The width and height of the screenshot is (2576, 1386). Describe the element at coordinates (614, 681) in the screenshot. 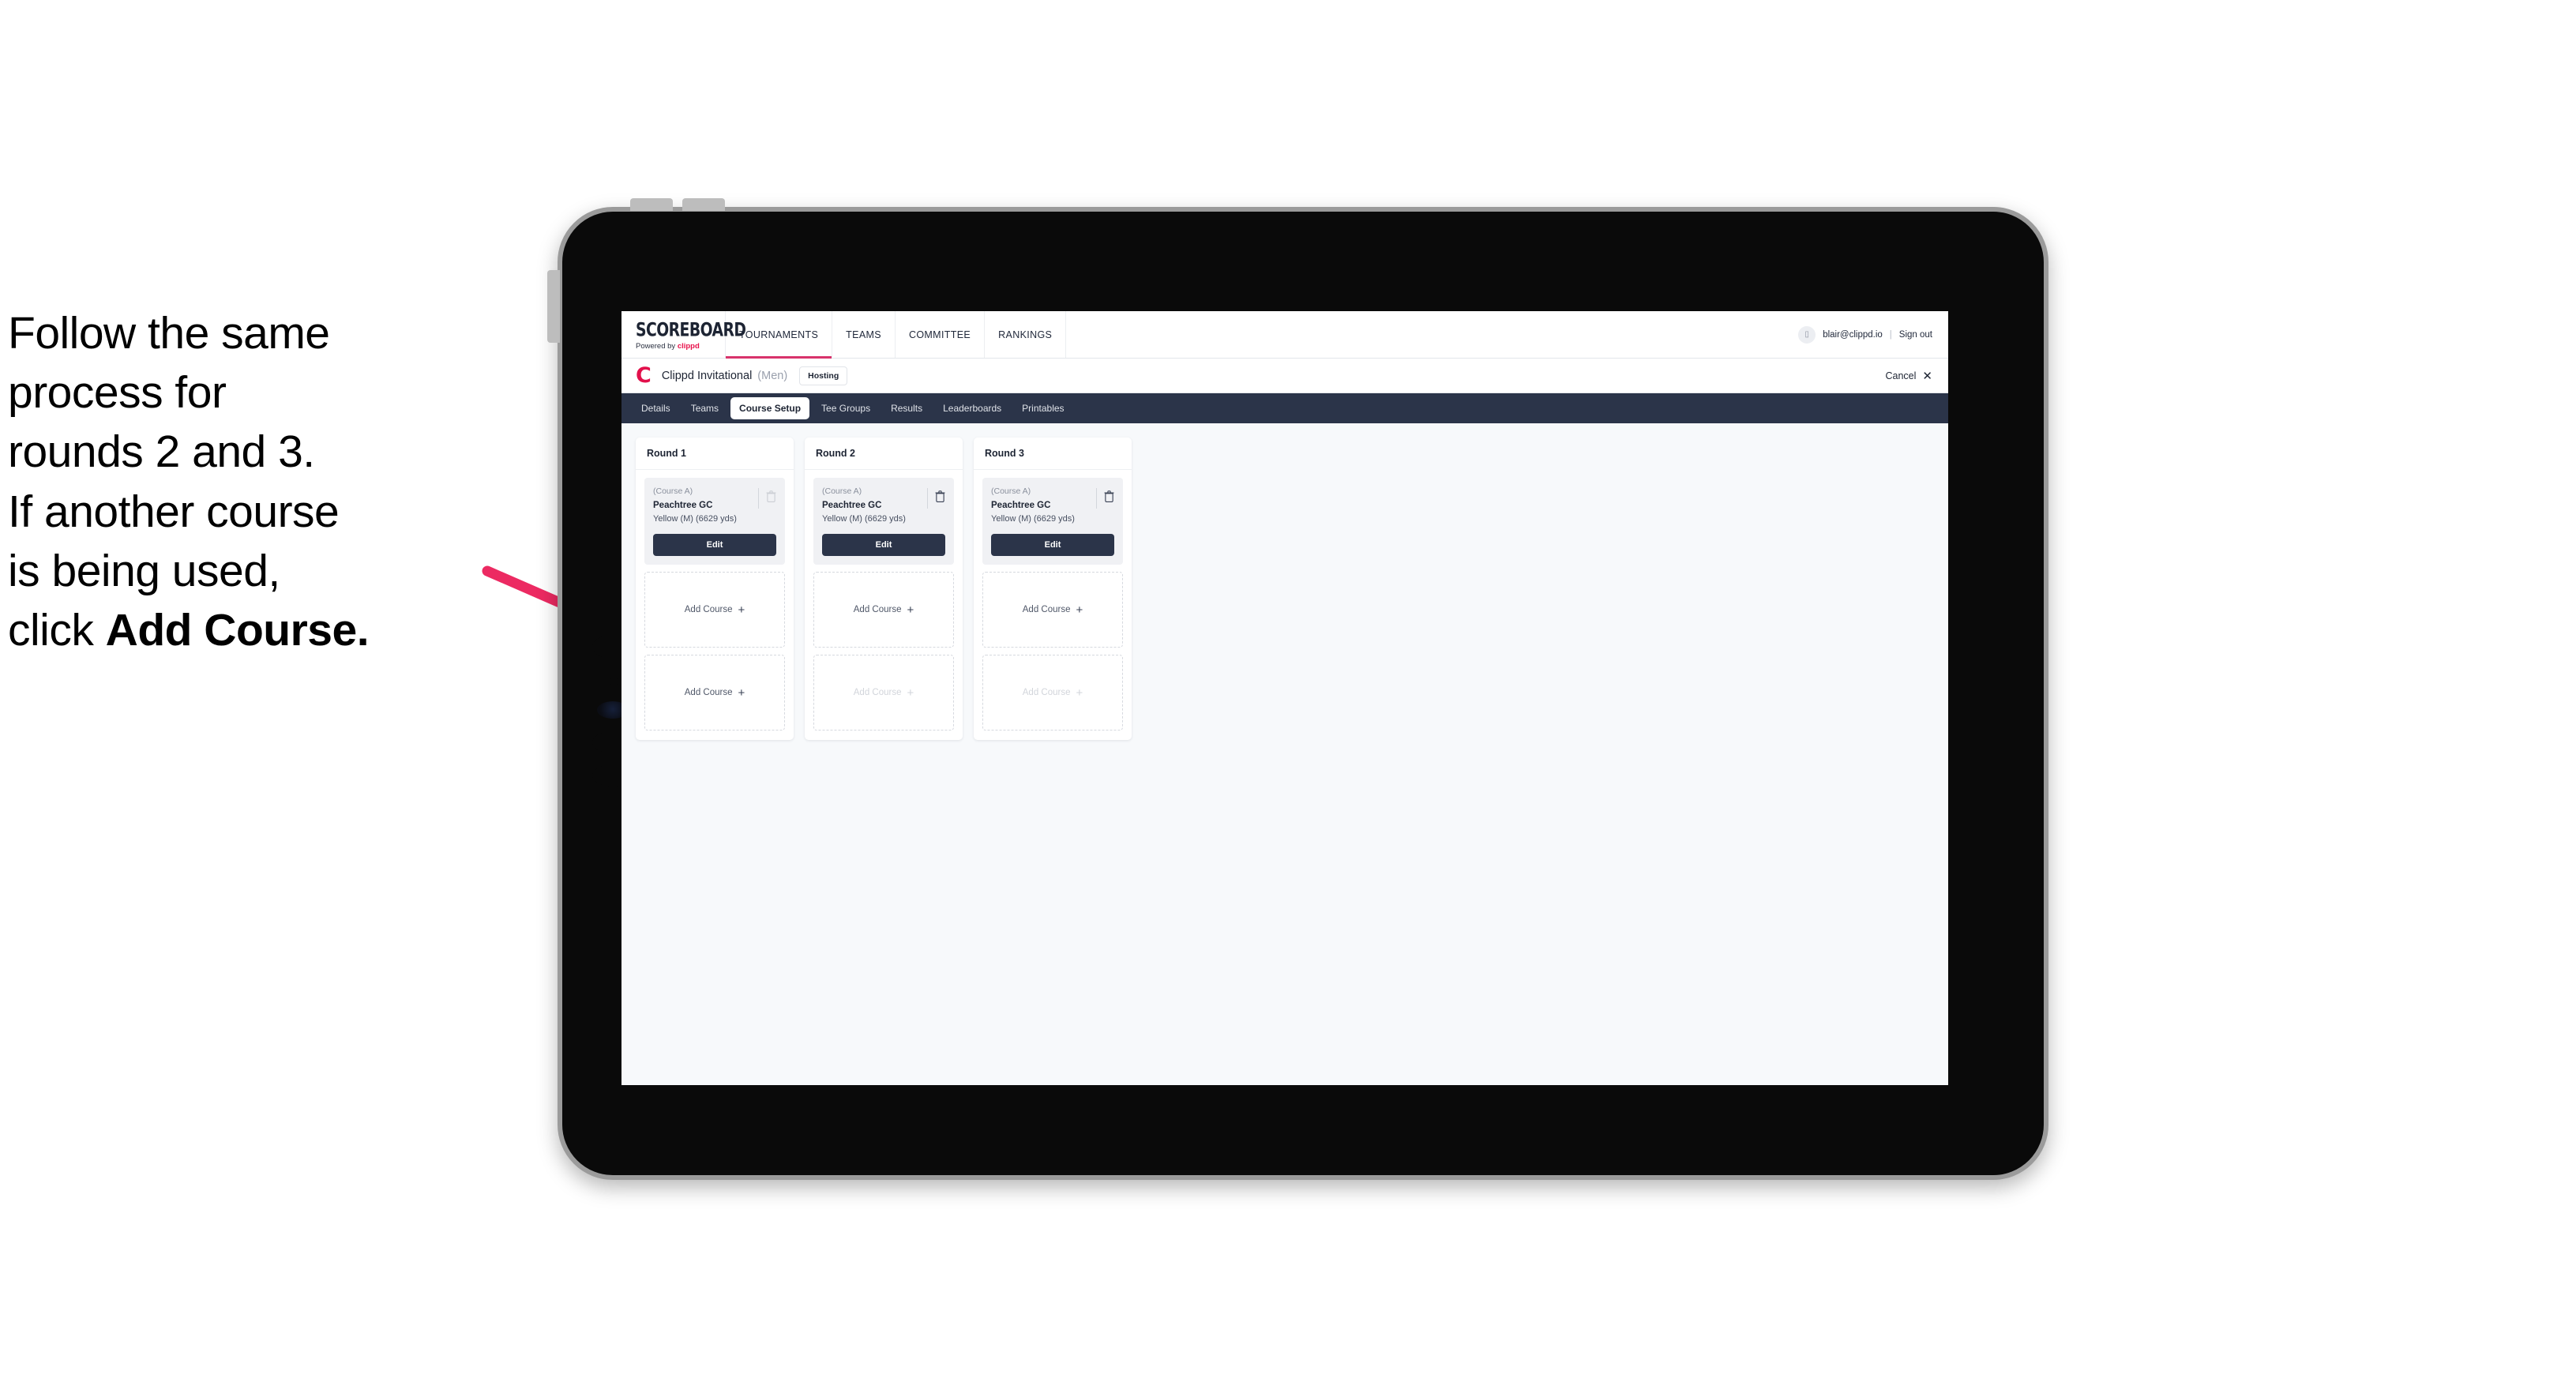

I see `device-sensor` at that location.